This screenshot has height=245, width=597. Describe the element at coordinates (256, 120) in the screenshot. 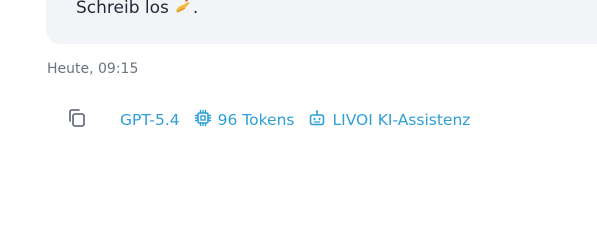

I see `token-count-label: 96 Tokens` at that location.